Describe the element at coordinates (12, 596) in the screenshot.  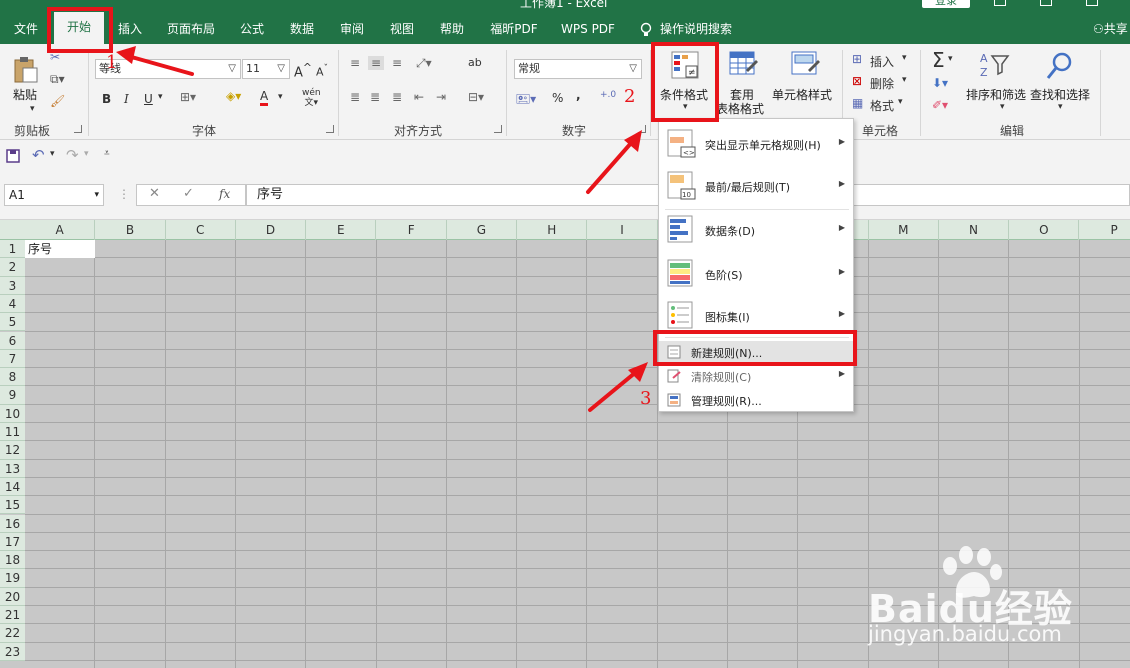
I see `row-header: 20` at that location.